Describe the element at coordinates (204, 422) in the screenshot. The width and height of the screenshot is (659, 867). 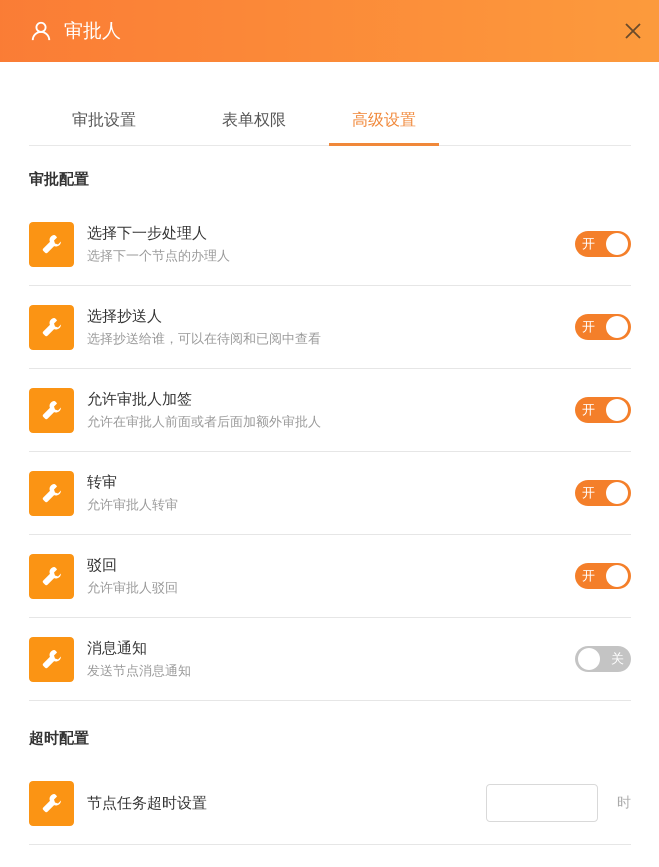
I see `setting-description: 允许在审批人前面或者后面加额外审批人` at that location.